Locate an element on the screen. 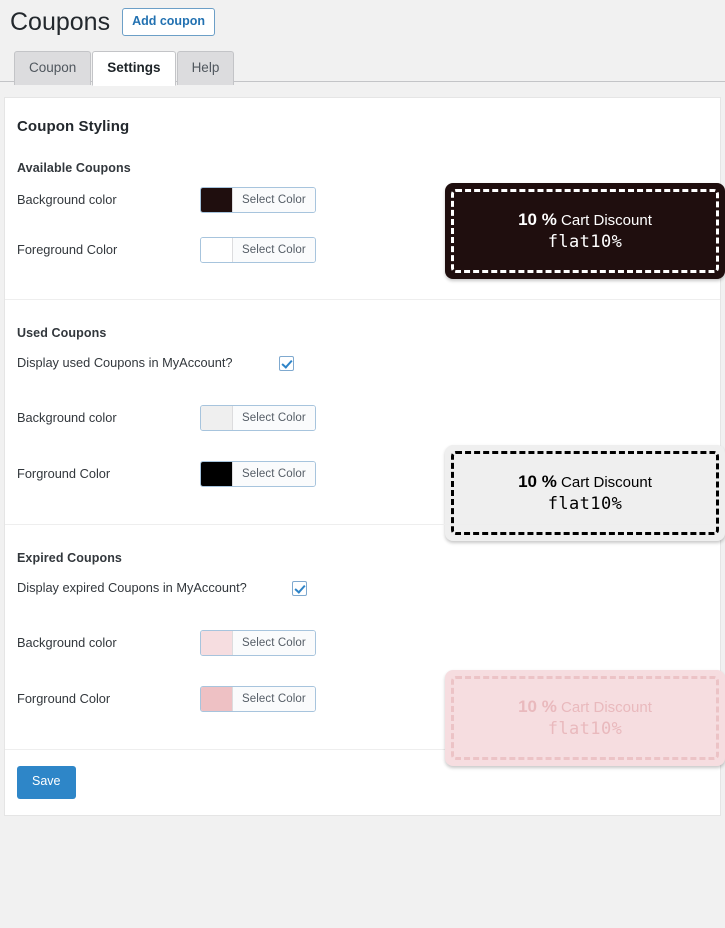  color-picker-available-background: Select Color is located at coordinates (258, 200).